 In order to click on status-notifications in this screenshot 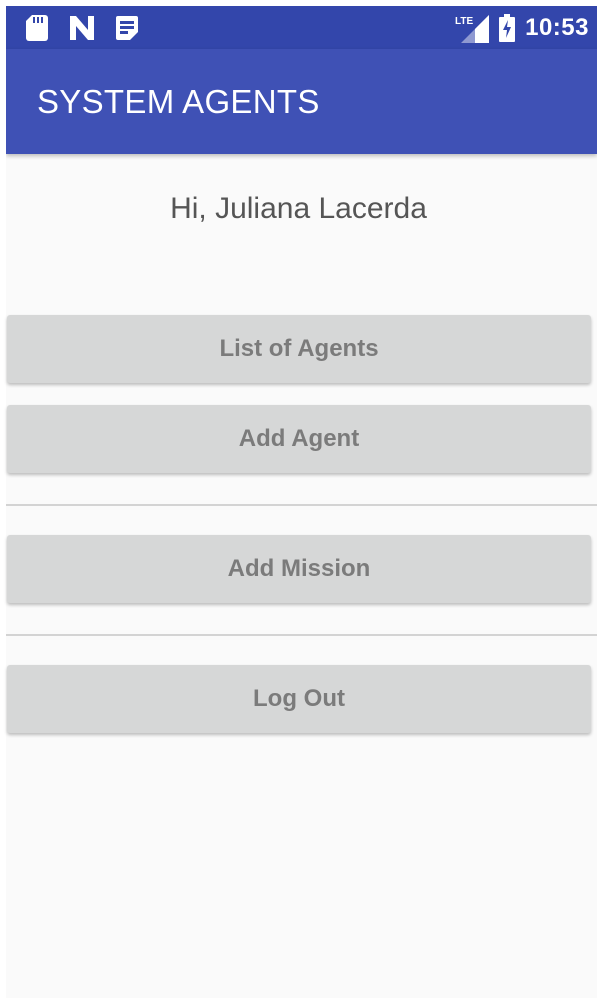, I will do `click(82, 28)`.